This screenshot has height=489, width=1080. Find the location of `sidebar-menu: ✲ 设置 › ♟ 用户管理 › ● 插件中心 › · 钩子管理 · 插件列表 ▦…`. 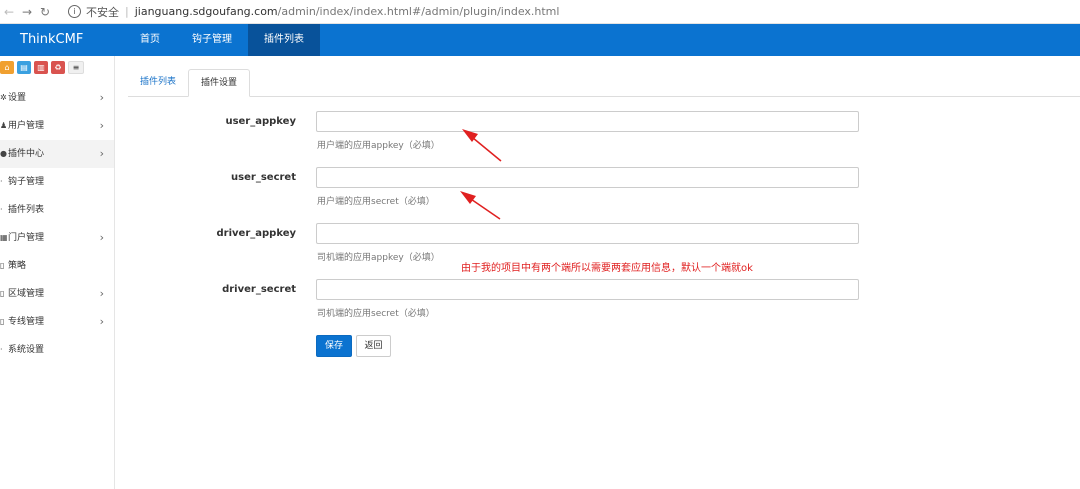

sidebar-menu: ✲ 设置 › ♟ 用户管理 › ● 插件中心 › · 钩子管理 · 插件列表 ▦… is located at coordinates (57, 224).